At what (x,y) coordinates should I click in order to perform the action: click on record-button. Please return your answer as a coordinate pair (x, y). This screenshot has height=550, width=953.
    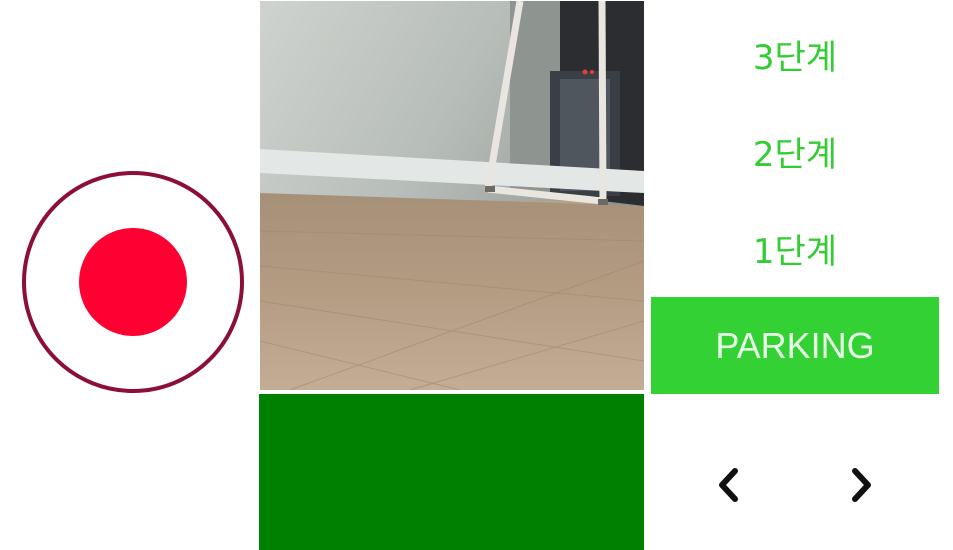
    Looking at the image, I should click on (133, 282).